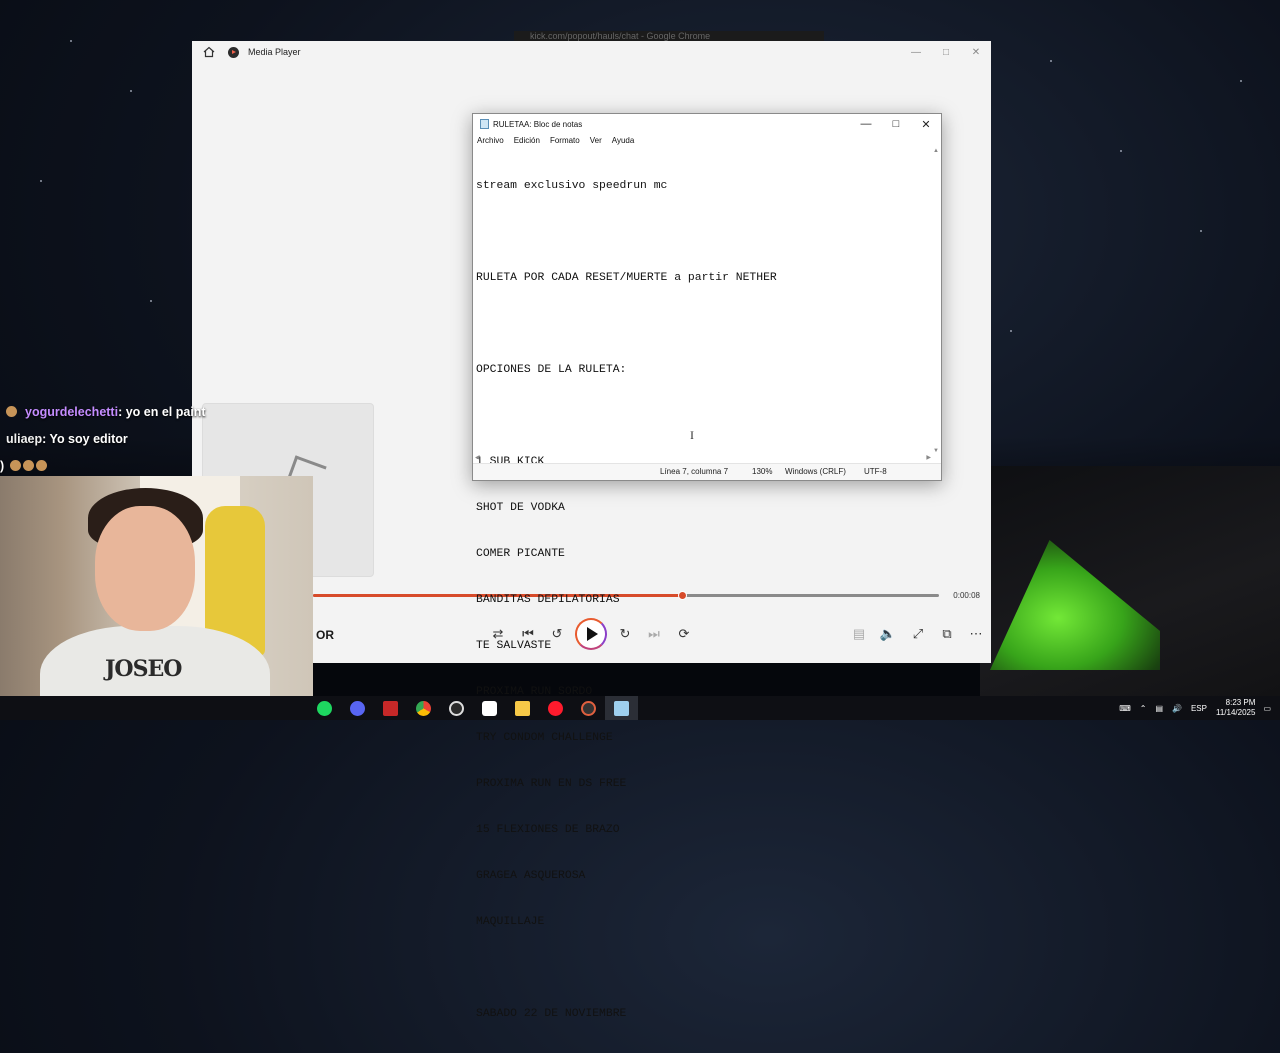 The image size is (1280, 1053). I want to click on language-indicator: ESP, so click(1199, 708).